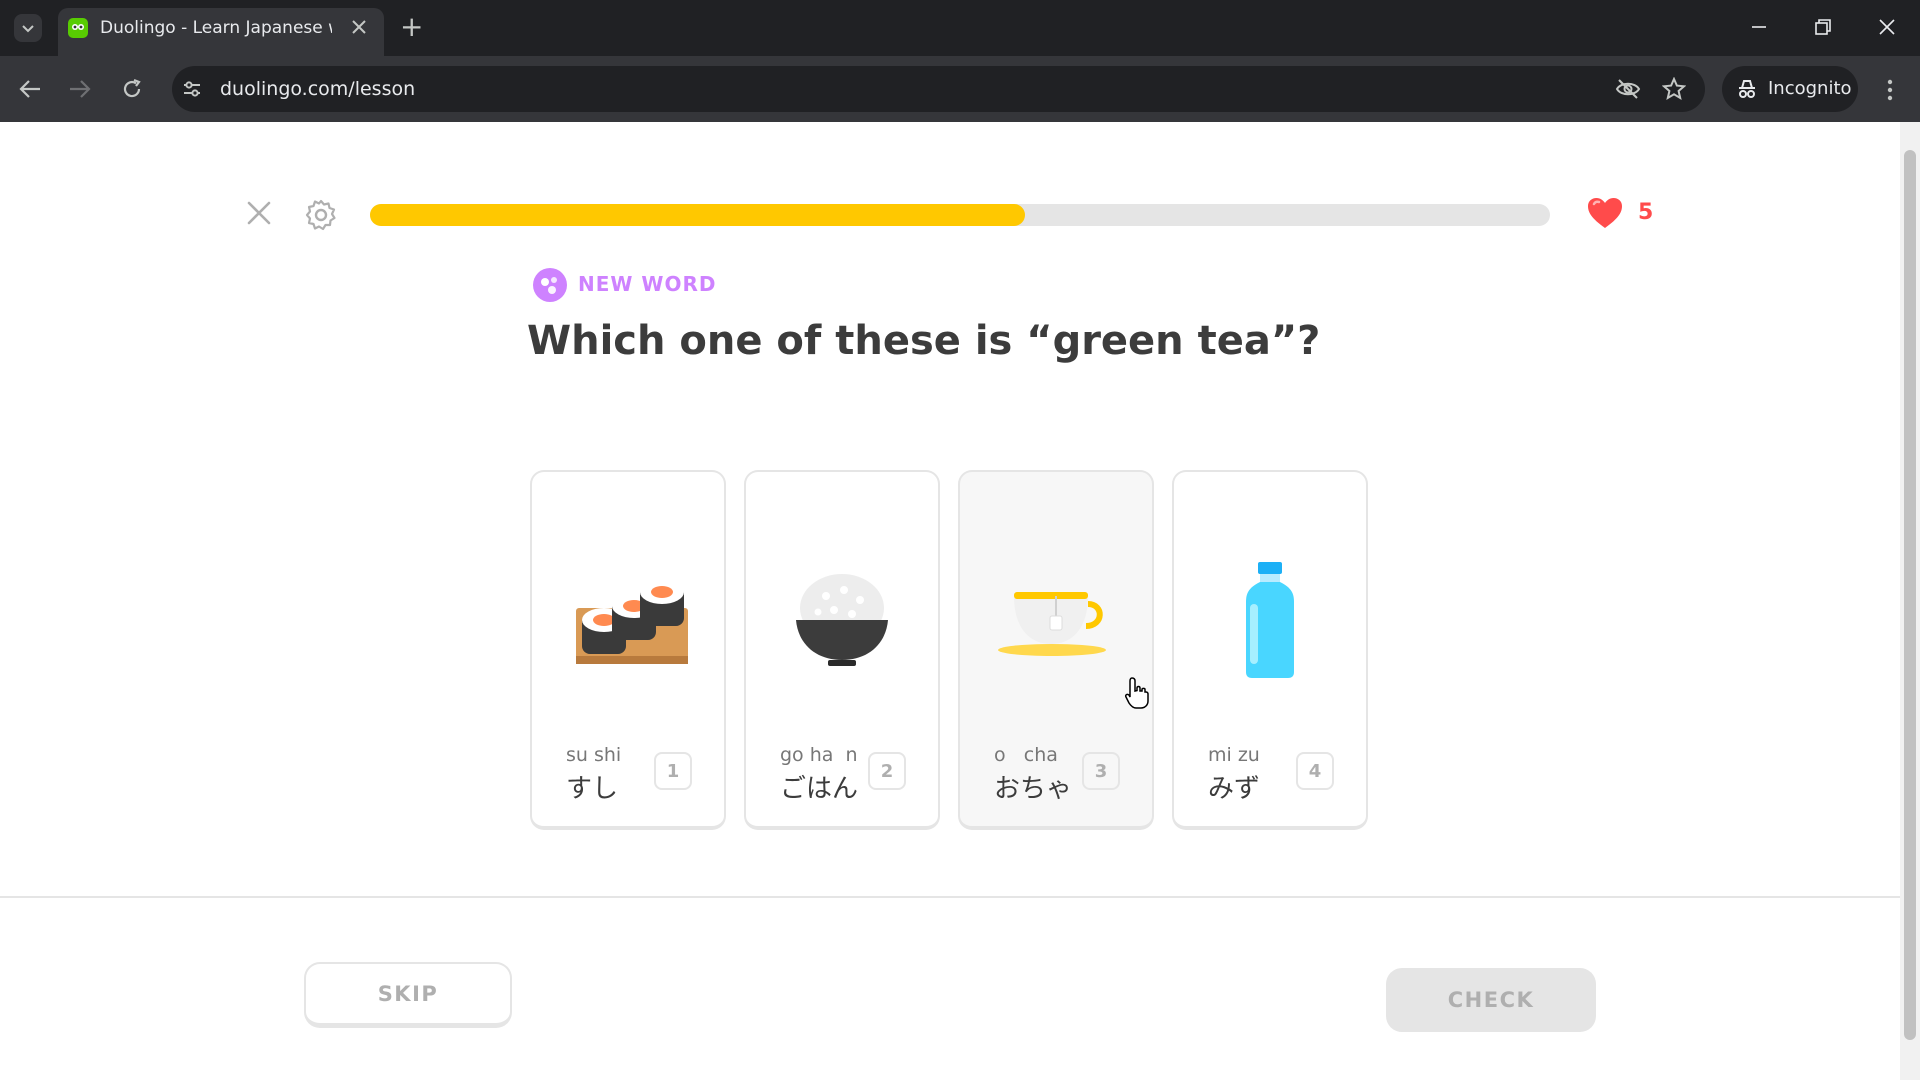 Image resolution: width=1920 pixels, height=1080 pixels. Describe the element at coordinates (1747, 91) in the screenshot. I see `incognito-icon` at that location.